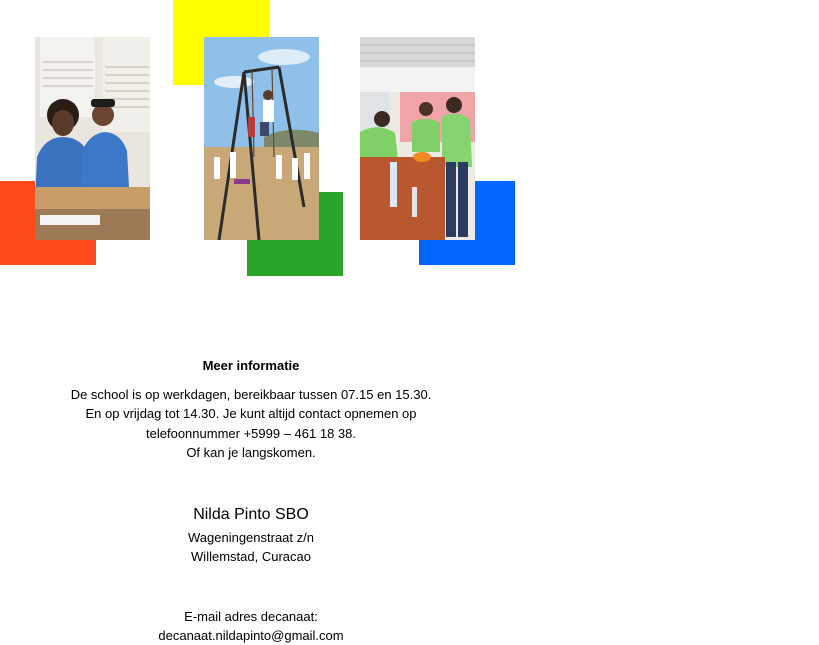 The image size is (819, 645). What do you see at coordinates (92, 138) in the screenshot?
I see `students-classroom-photo` at bounding box center [92, 138].